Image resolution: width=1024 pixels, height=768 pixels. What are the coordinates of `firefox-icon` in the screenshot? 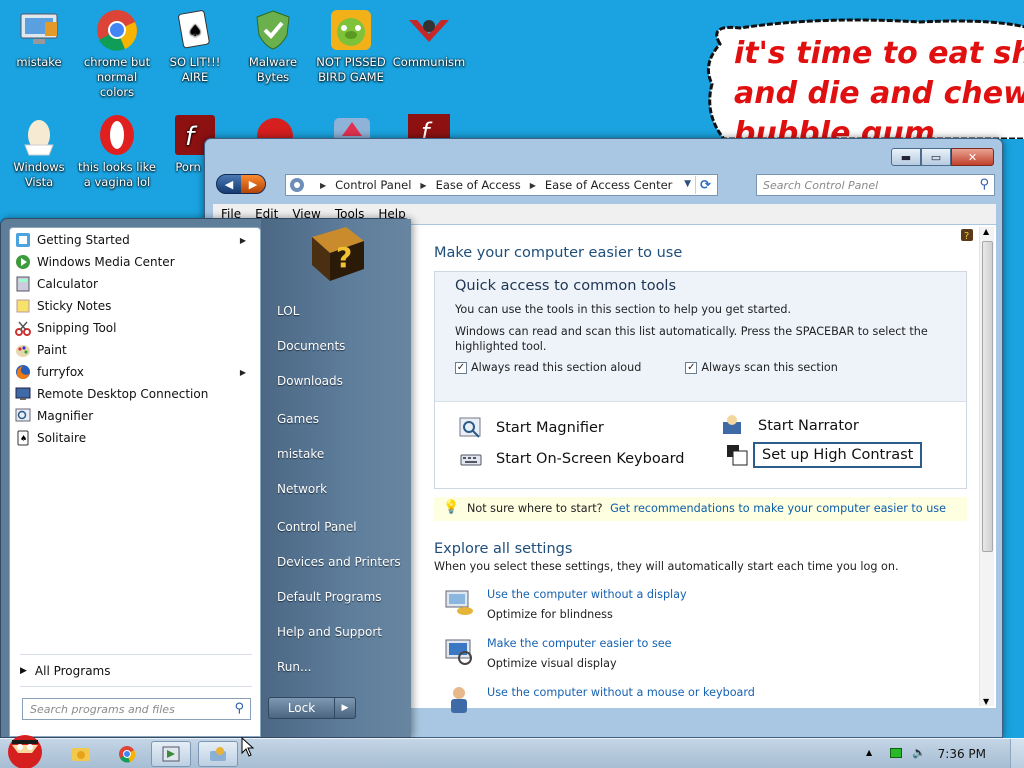 It's located at (23, 372).